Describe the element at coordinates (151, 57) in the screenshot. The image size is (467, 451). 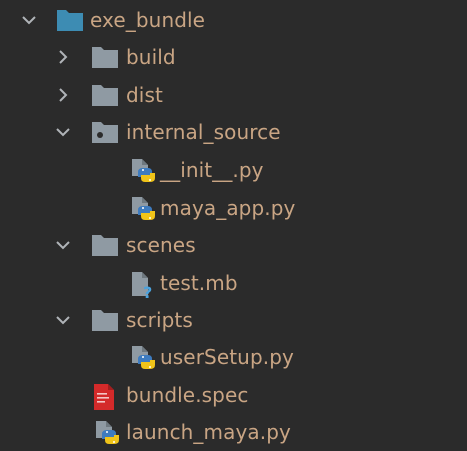
I see `tree-node-label: build` at that location.